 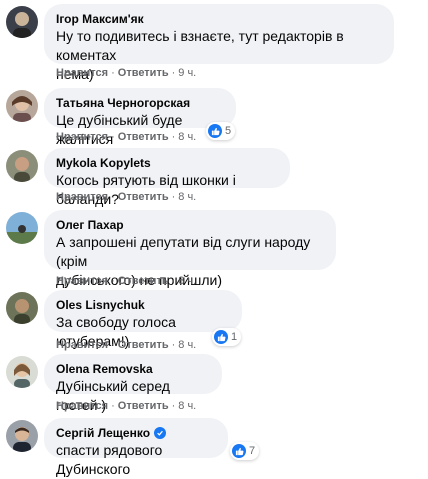 What do you see at coordinates (234, 337) in the screenshot?
I see `reaction-count-value: 1` at bounding box center [234, 337].